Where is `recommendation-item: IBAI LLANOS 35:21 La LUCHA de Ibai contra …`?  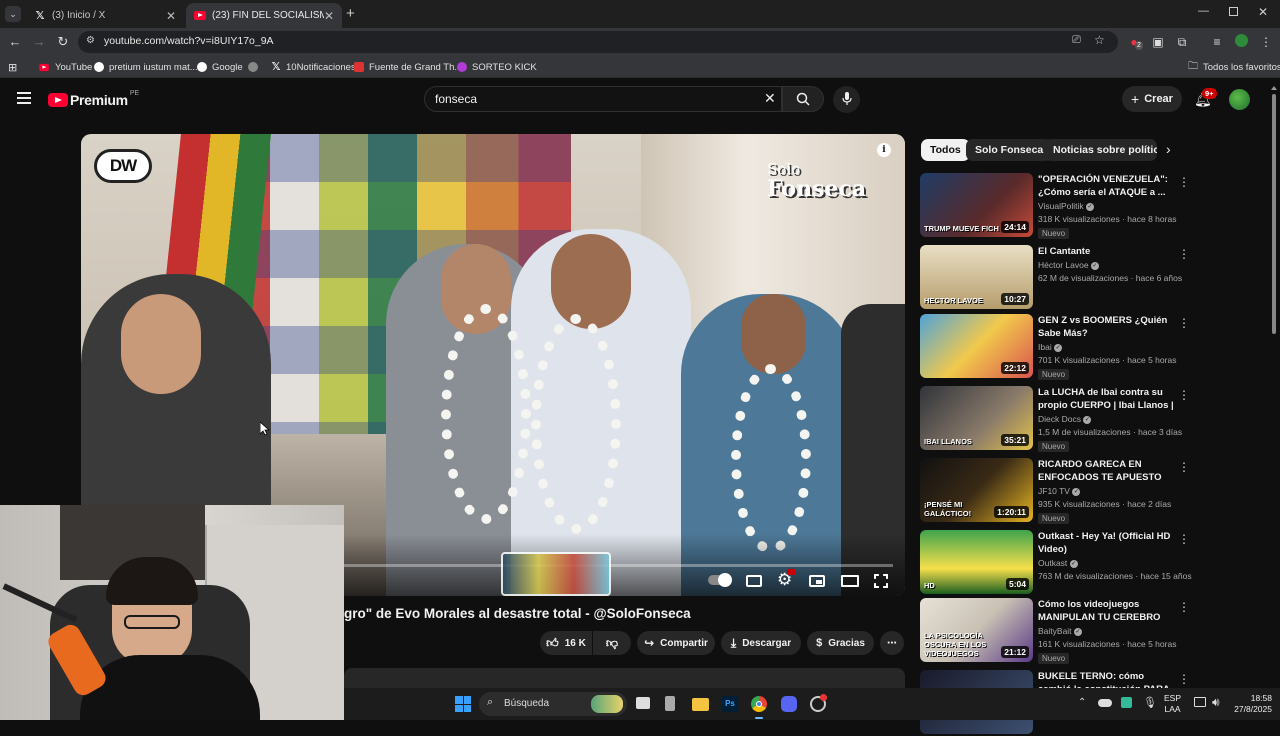 recommendation-item: IBAI LLANOS 35:21 La LUCHA de Ibai contra … is located at coordinates (1055, 419).